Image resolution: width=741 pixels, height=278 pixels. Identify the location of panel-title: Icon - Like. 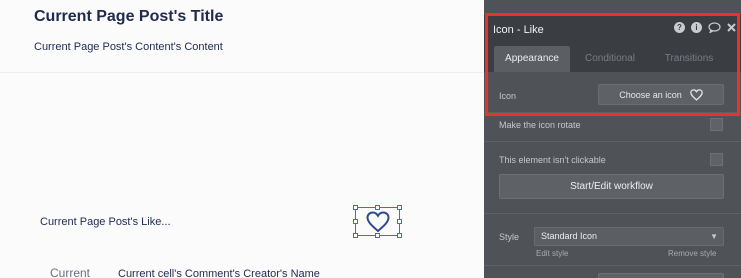
(518, 30).